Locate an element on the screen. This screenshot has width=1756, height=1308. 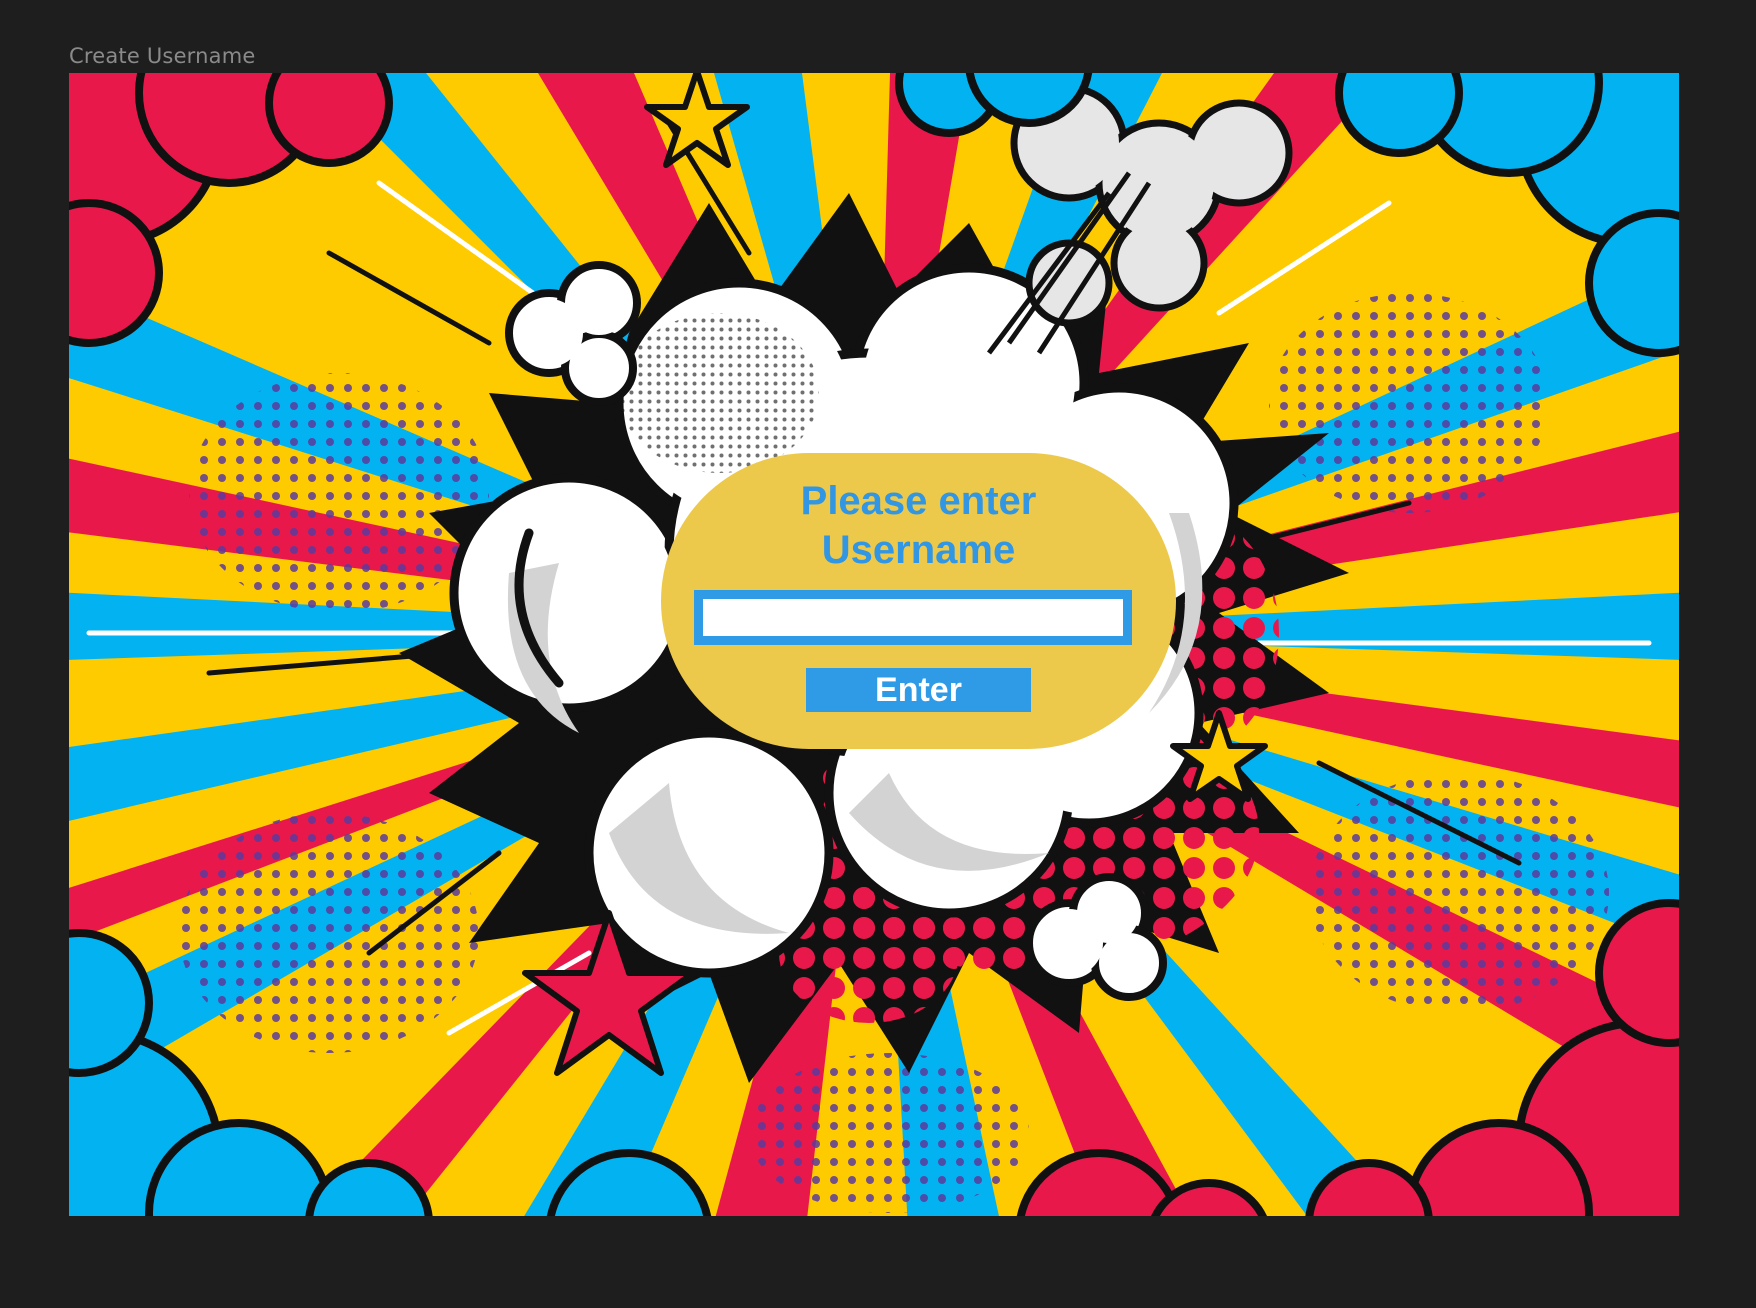
dialog-title: Please enter Username is located at coordinates (918, 525).